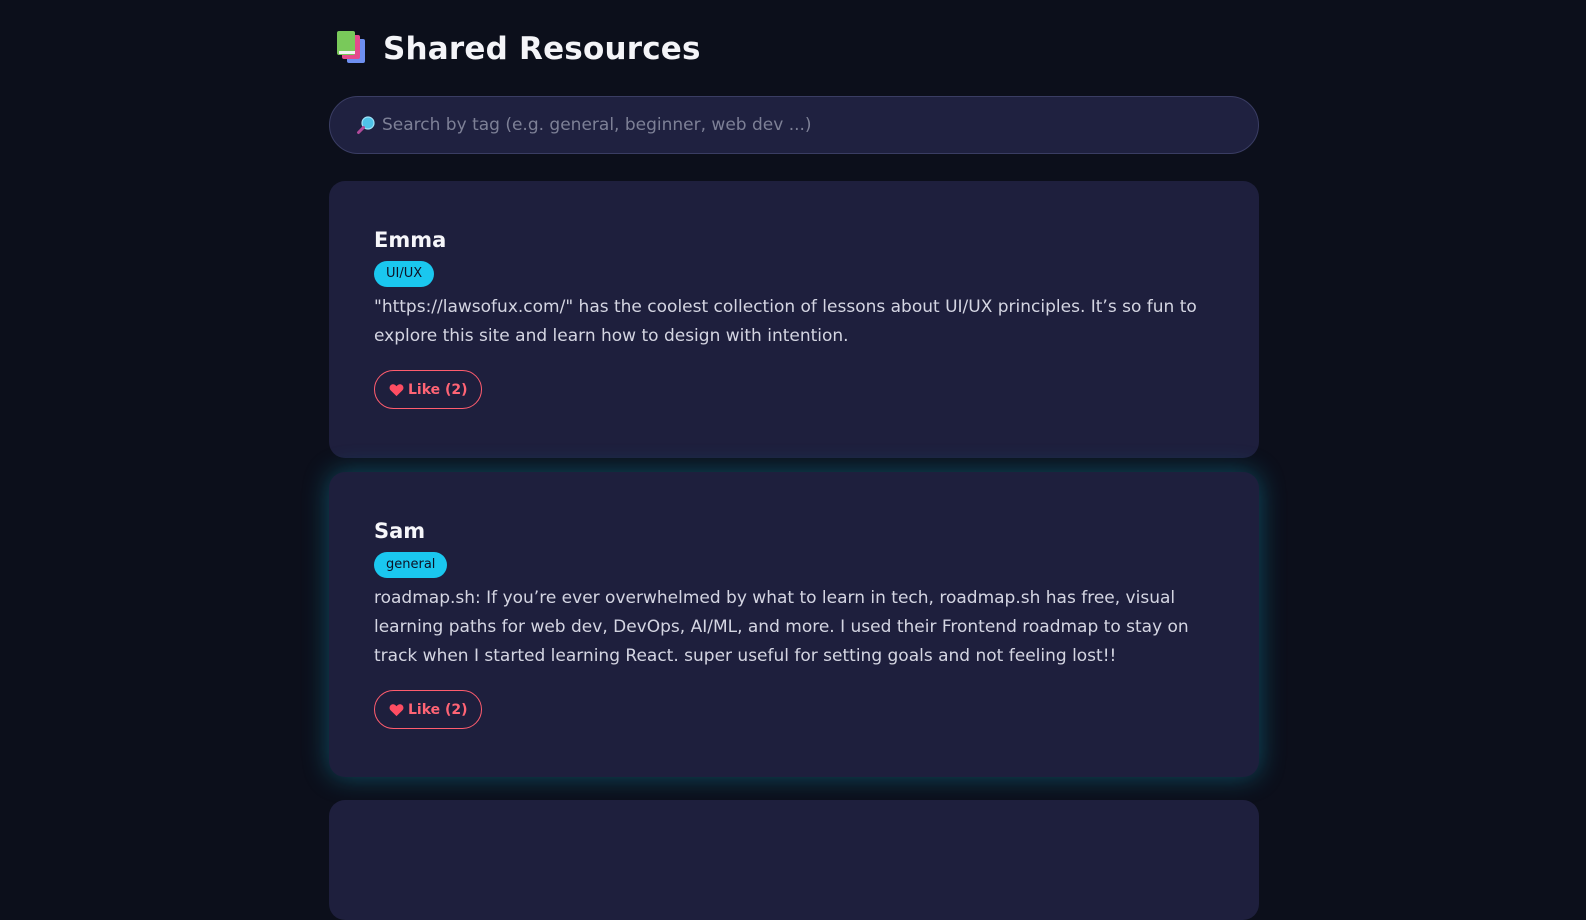 The width and height of the screenshot is (1586, 920). What do you see at coordinates (404, 274) in the screenshot?
I see `tag-badge: UI/UX` at bounding box center [404, 274].